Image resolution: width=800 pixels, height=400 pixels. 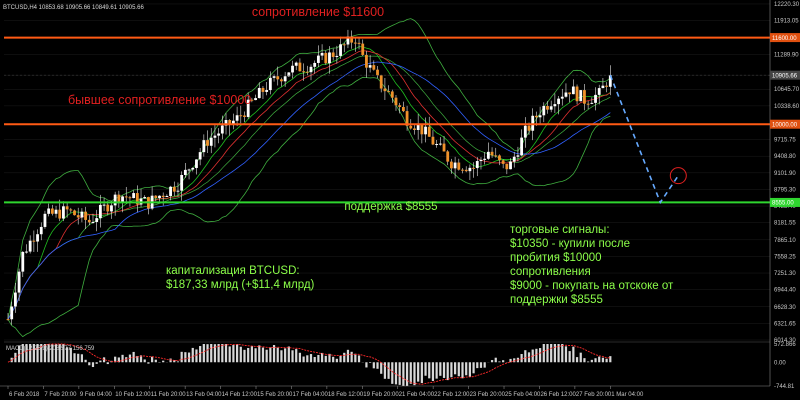 What do you see at coordinates (240, 395) in the screenshot?
I see `time-tick-label: 14 Feb 12:00` at bounding box center [240, 395].